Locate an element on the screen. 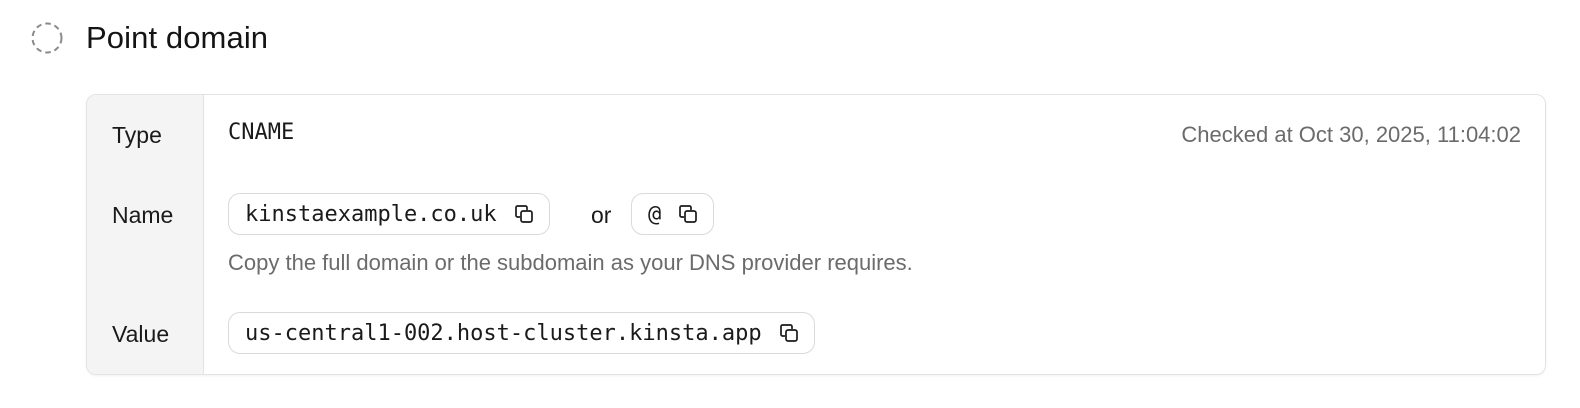  record-type-value: CNAME is located at coordinates (261, 132).